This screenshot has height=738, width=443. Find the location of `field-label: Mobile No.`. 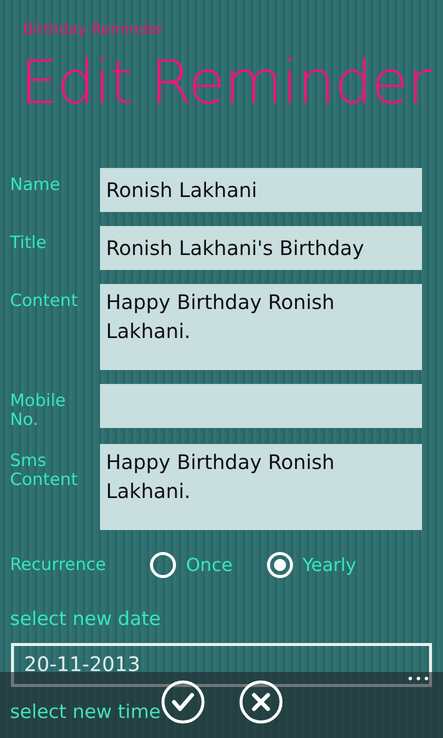

field-label: Mobile No. is located at coordinates (38, 410).